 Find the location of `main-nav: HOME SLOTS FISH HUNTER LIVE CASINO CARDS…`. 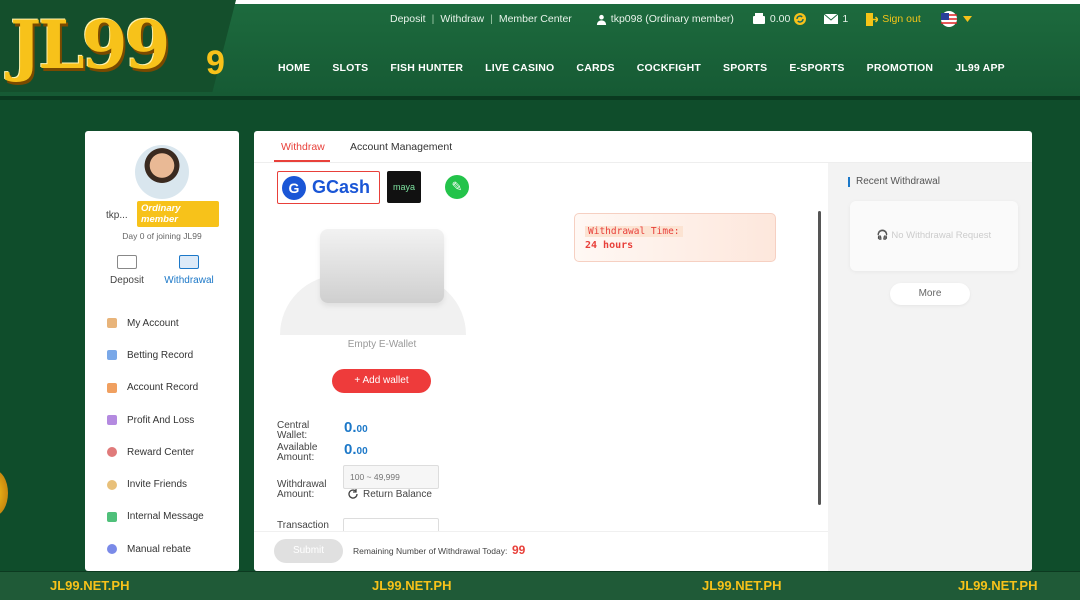

main-nav: HOME SLOTS FISH HUNTER LIVE CASINO CARDS… is located at coordinates (652, 68).